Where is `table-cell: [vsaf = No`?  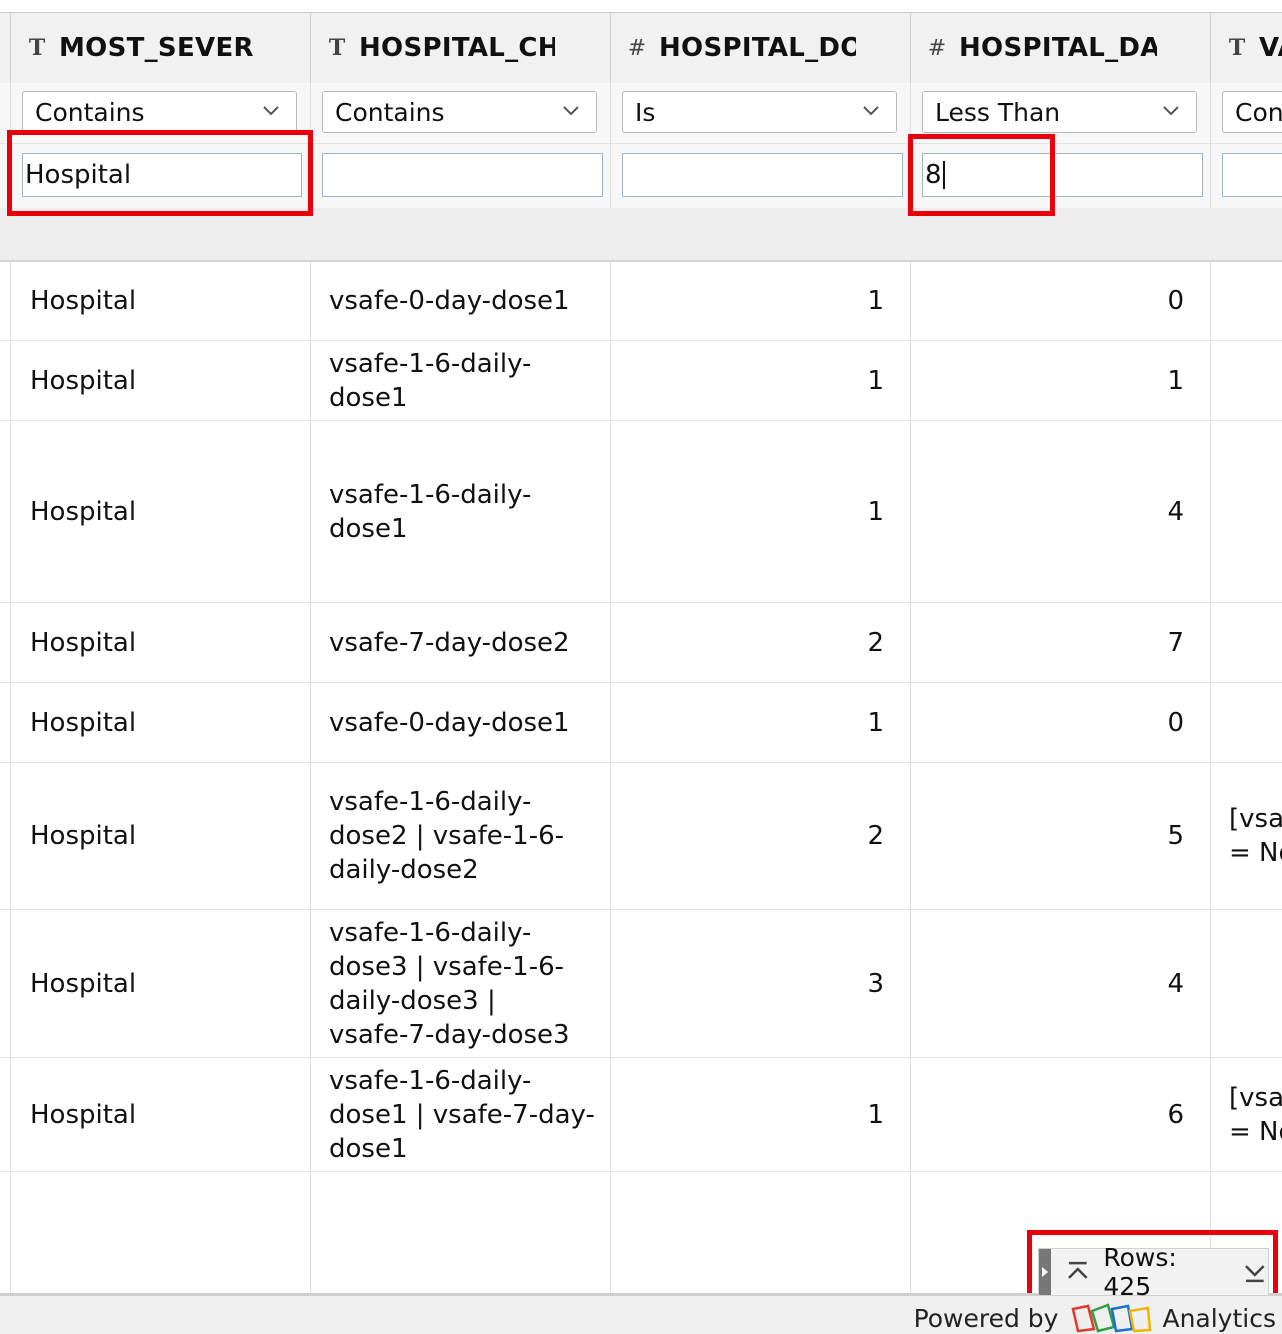
table-cell: [vsaf = No is located at coordinates (1246, 1114).